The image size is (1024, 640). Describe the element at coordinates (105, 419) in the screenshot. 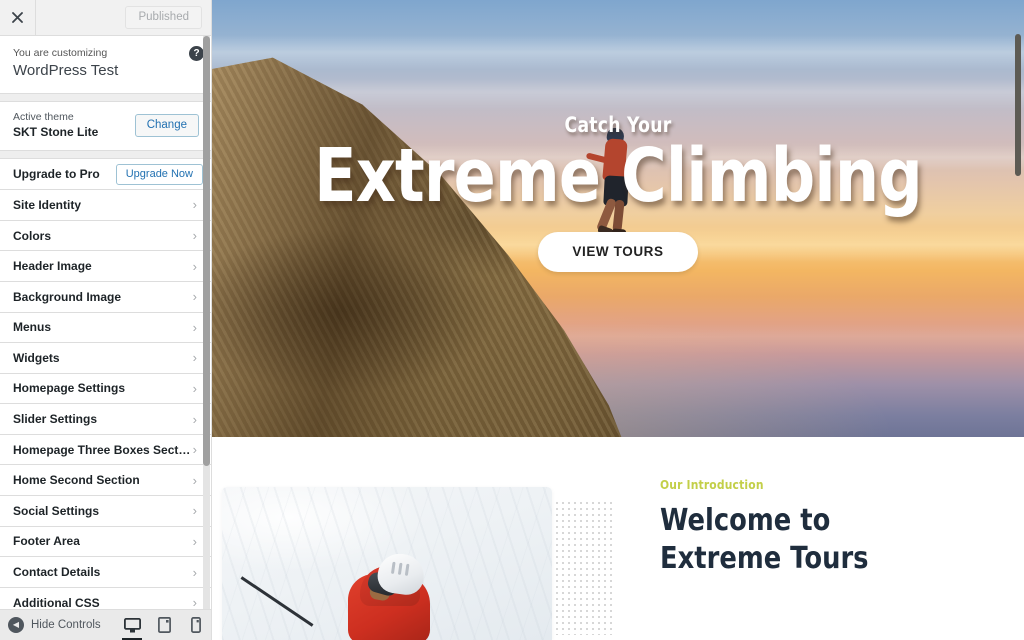

I see `sidebar-item-slider-settings: Slider Settings ›` at that location.